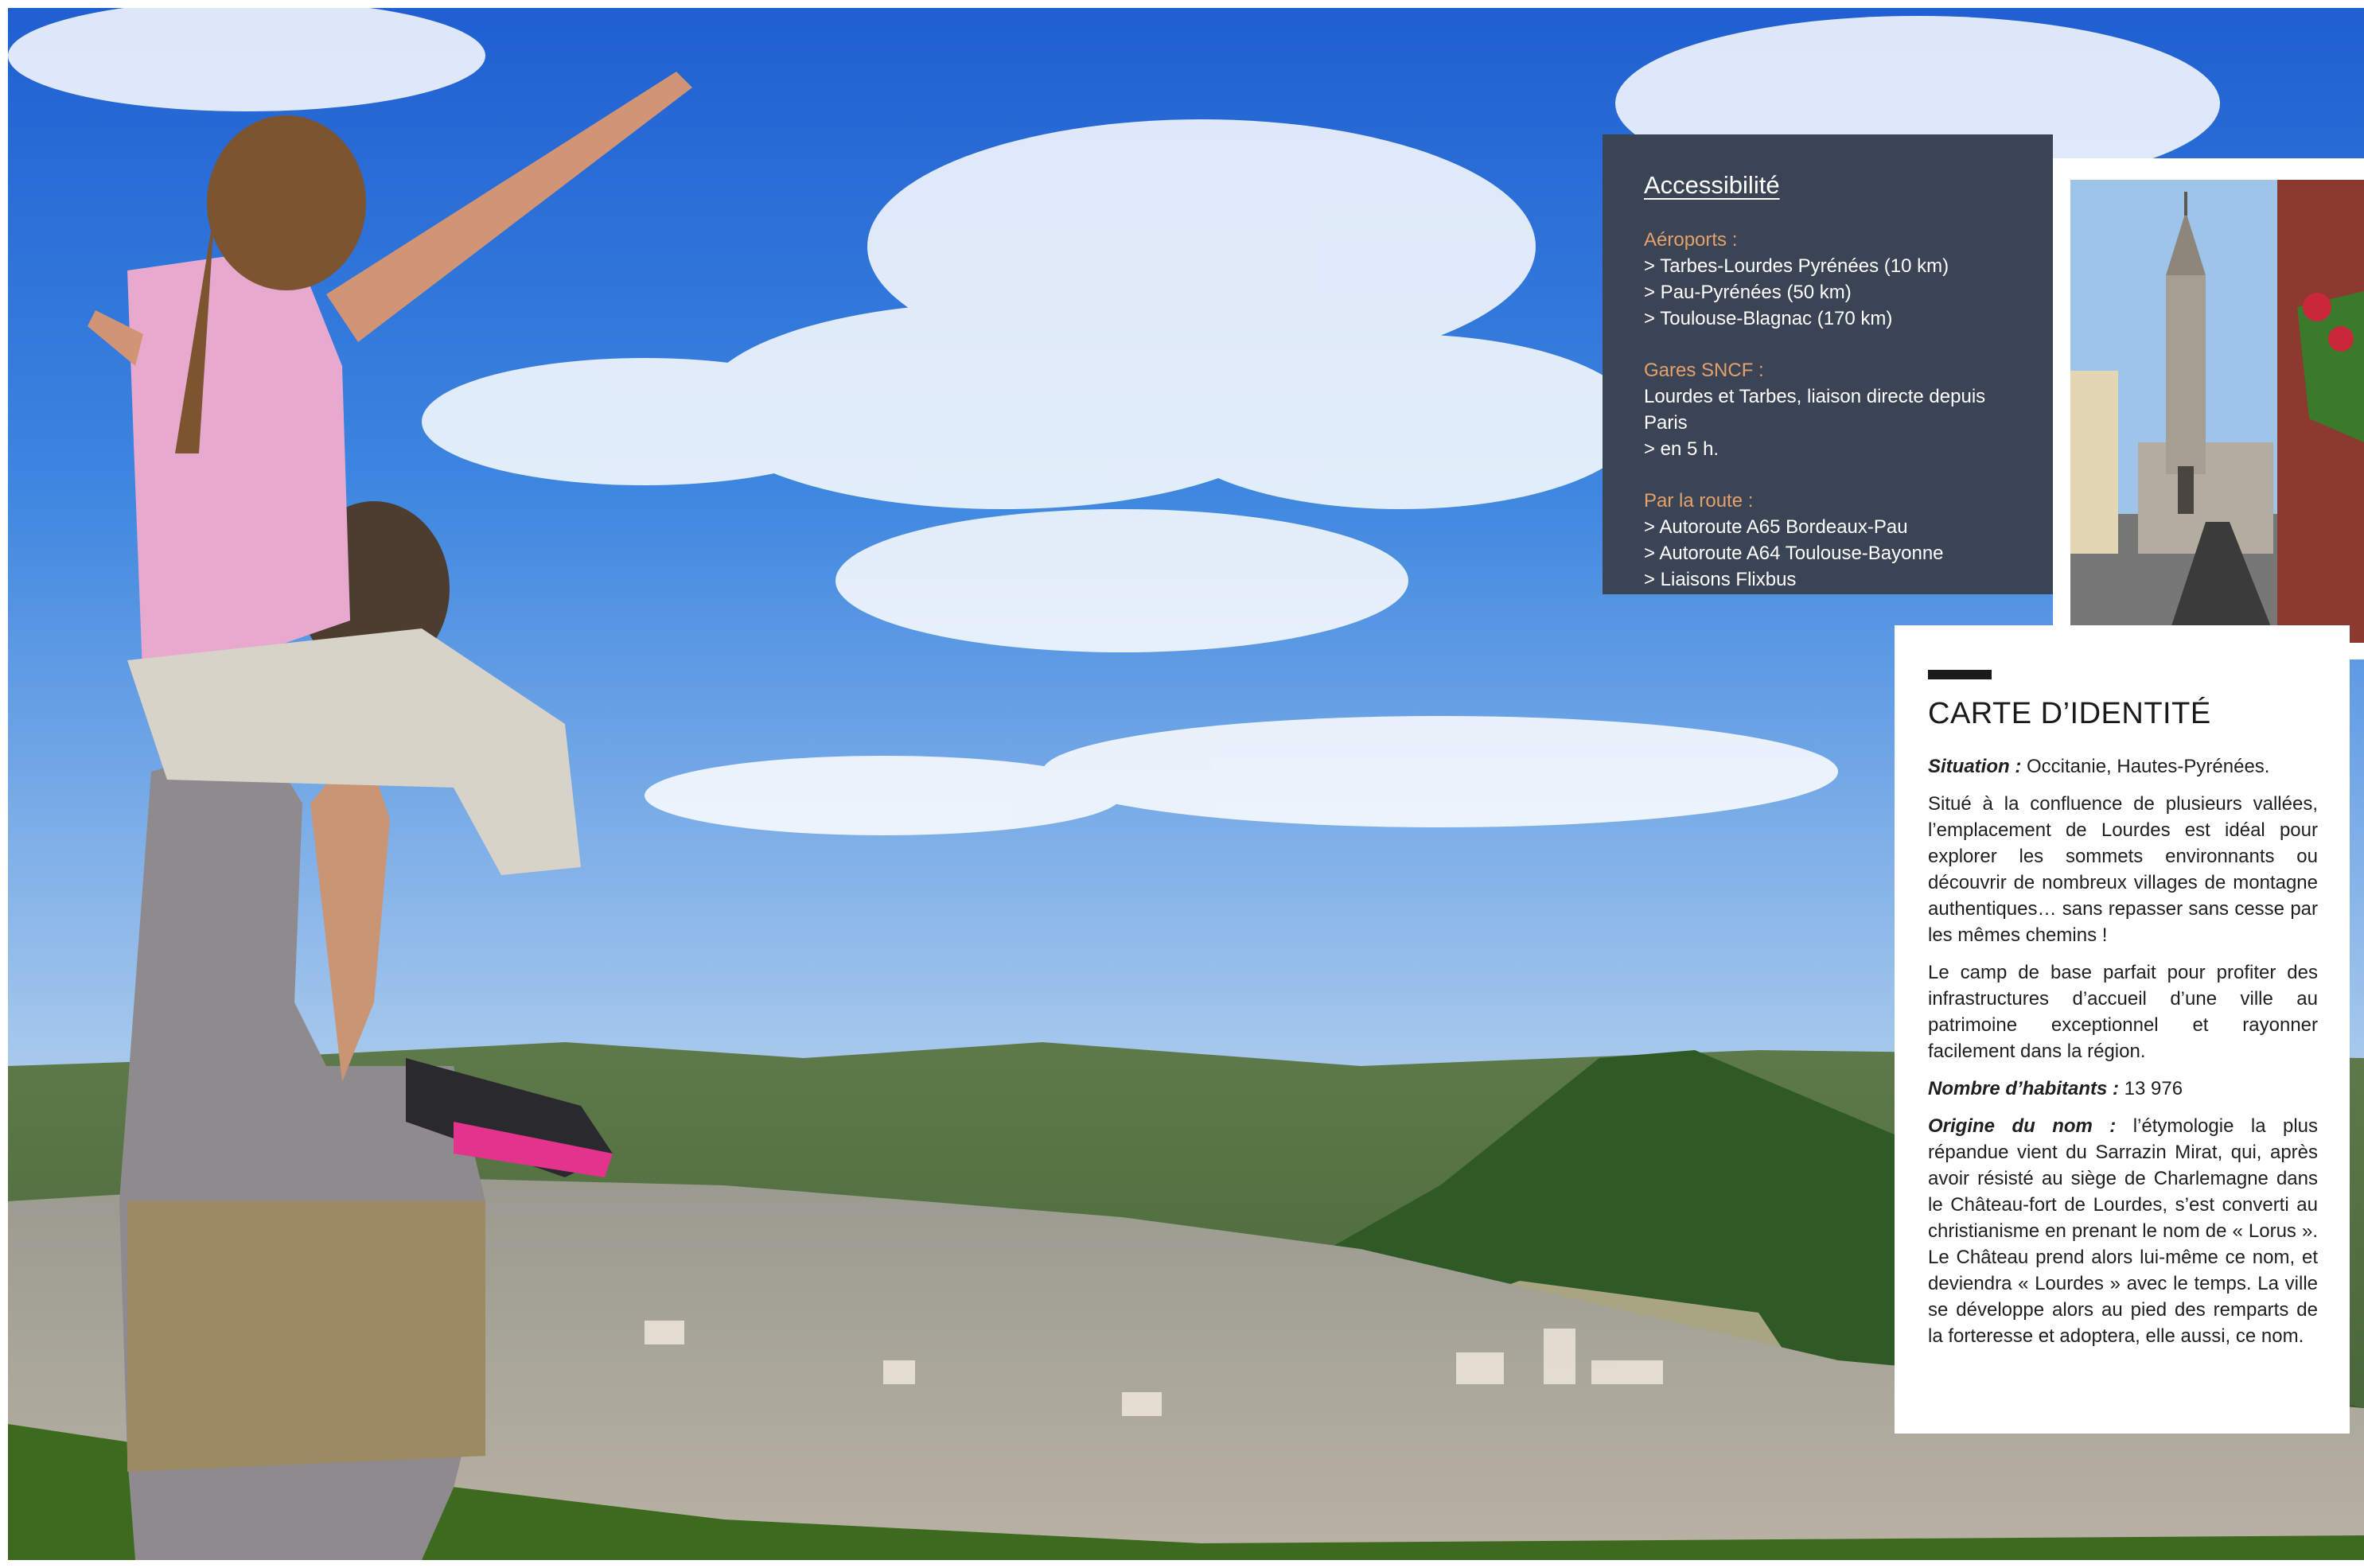 The width and height of the screenshot is (2364, 1568). I want to click on church-photo, so click(2217, 411).